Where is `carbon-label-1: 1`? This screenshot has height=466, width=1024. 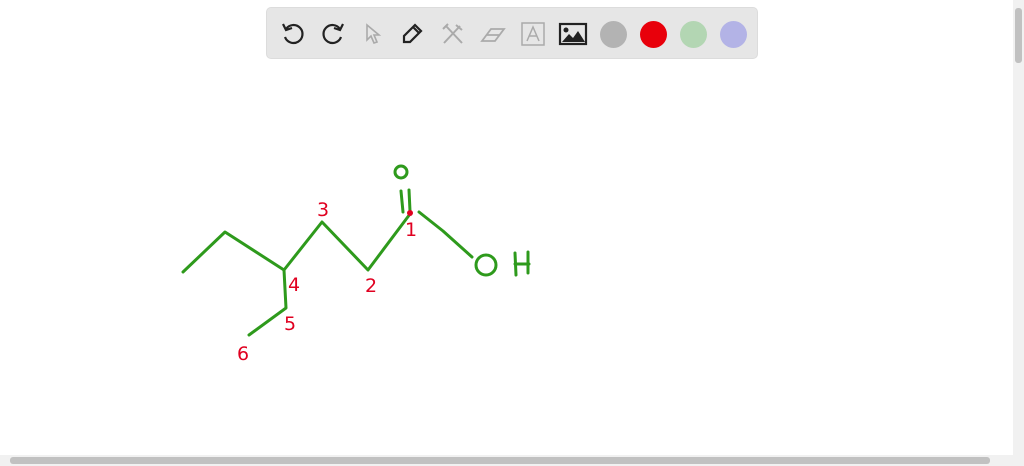
carbon-label-1: 1 is located at coordinates (411, 230).